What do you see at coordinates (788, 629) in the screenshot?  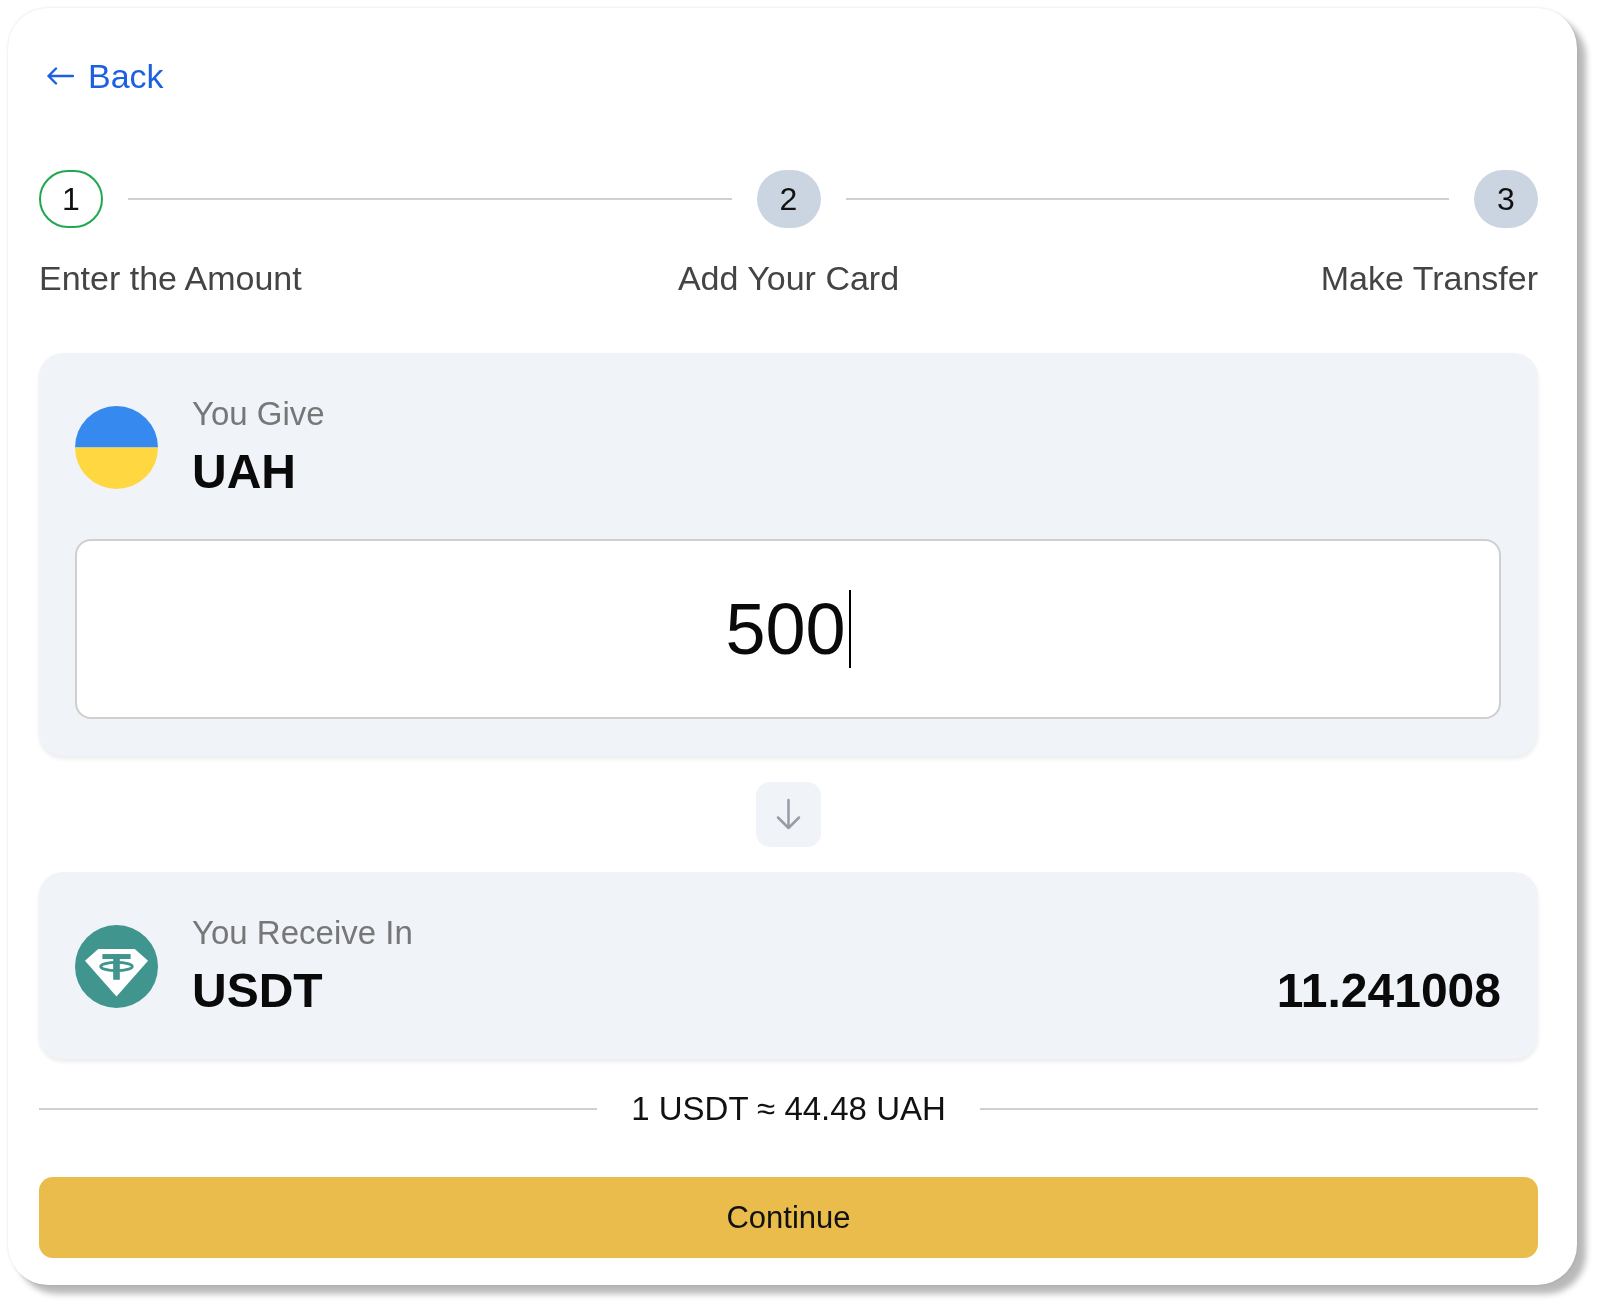 I see `amount-field: 500` at bounding box center [788, 629].